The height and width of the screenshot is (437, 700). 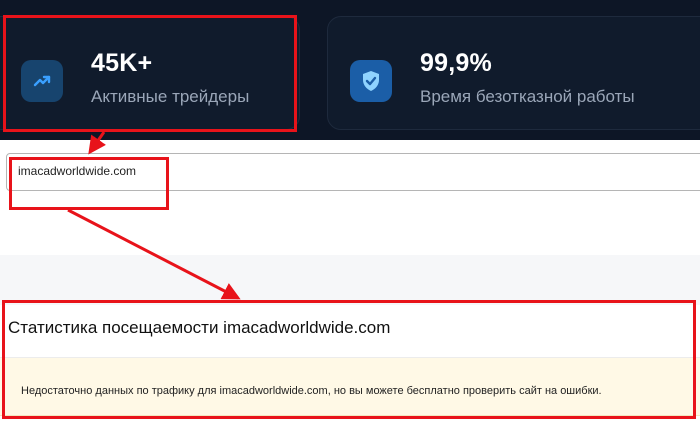 I want to click on shield-check-icon, so click(x=371, y=81).